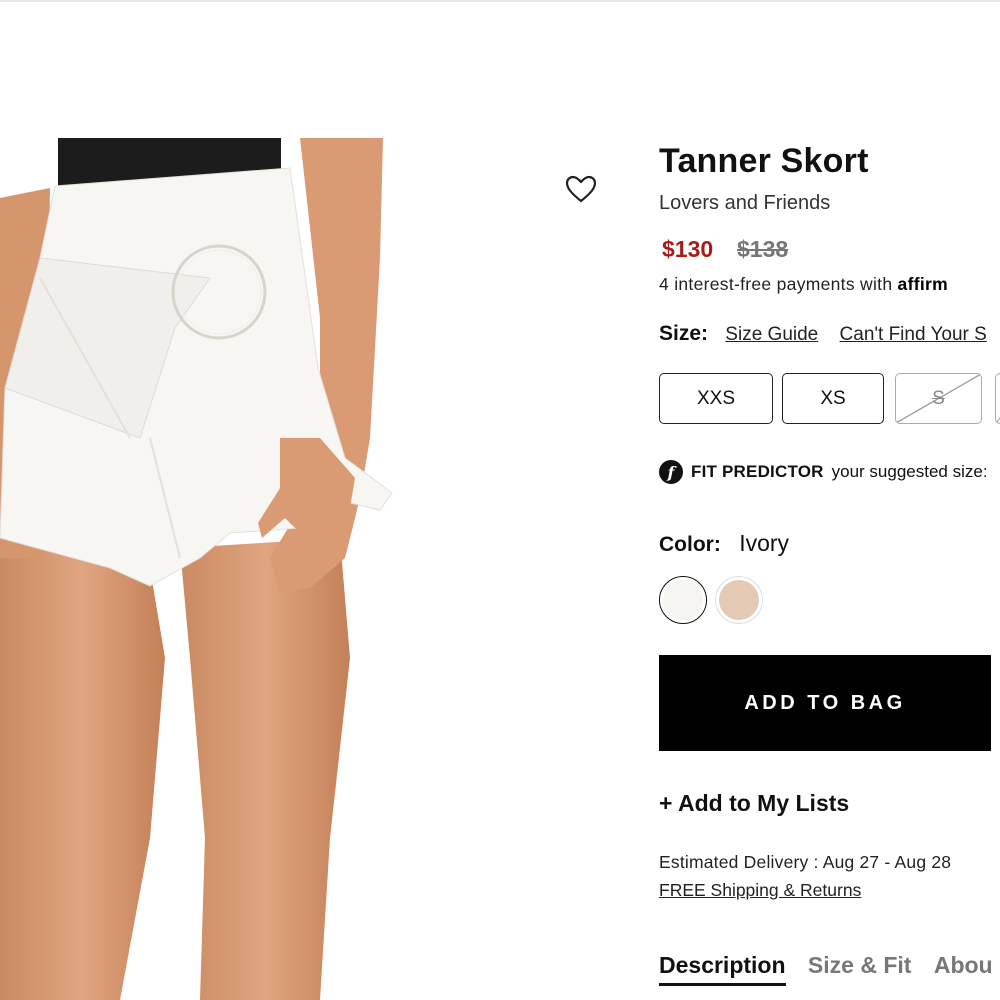 The width and height of the screenshot is (1000, 1000). What do you see at coordinates (683, 600) in the screenshot?
I see `color-swatch-ivory` at bounding box center [683, 600].